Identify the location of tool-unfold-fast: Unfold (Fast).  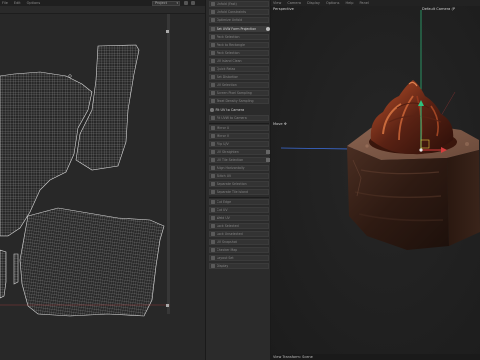
(239, 4).